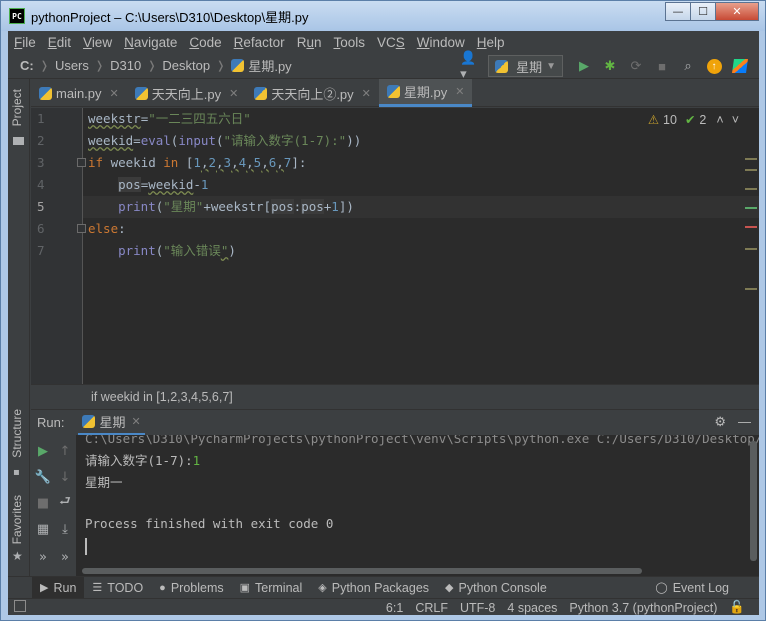 The image size is (766, 621). What do you see at coordinates (125, 65) in the screenshot?
I see `crumb-d310: D310` at bounding box center [125, 65].